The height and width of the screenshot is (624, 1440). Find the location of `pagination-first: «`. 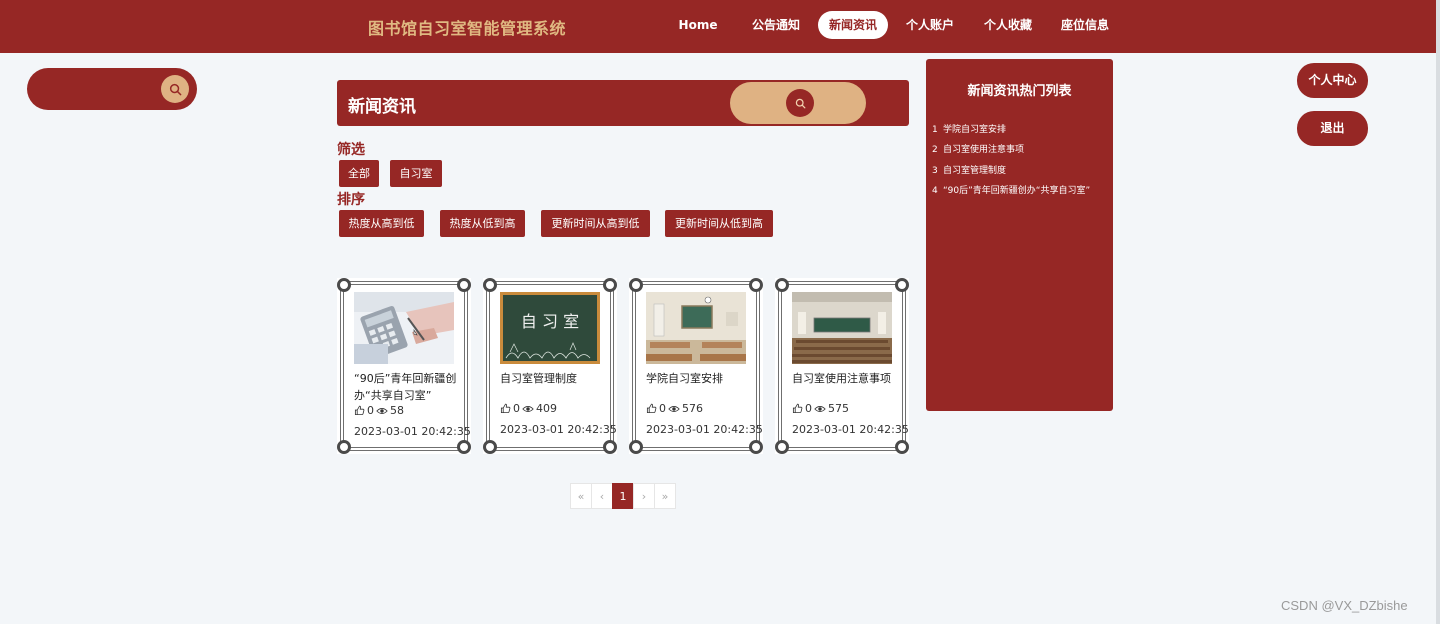

pagination-first: « is located at coordinates (581, 496).